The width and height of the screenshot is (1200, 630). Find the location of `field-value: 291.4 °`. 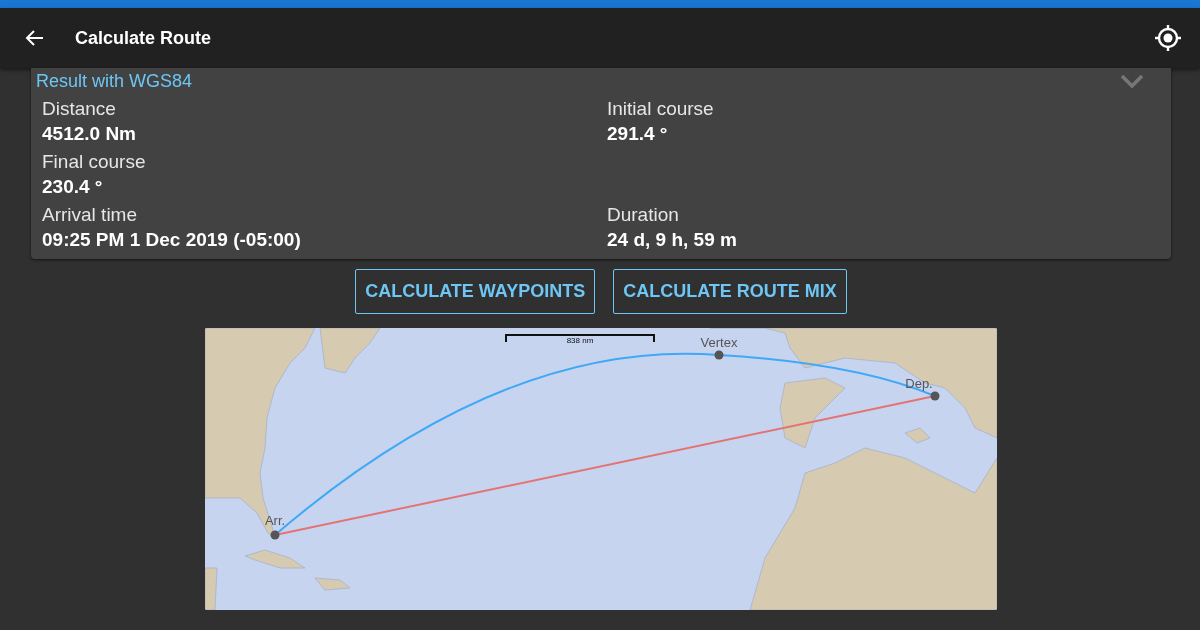

field-value: 291.4 ° is located at coordinates (638, 134).